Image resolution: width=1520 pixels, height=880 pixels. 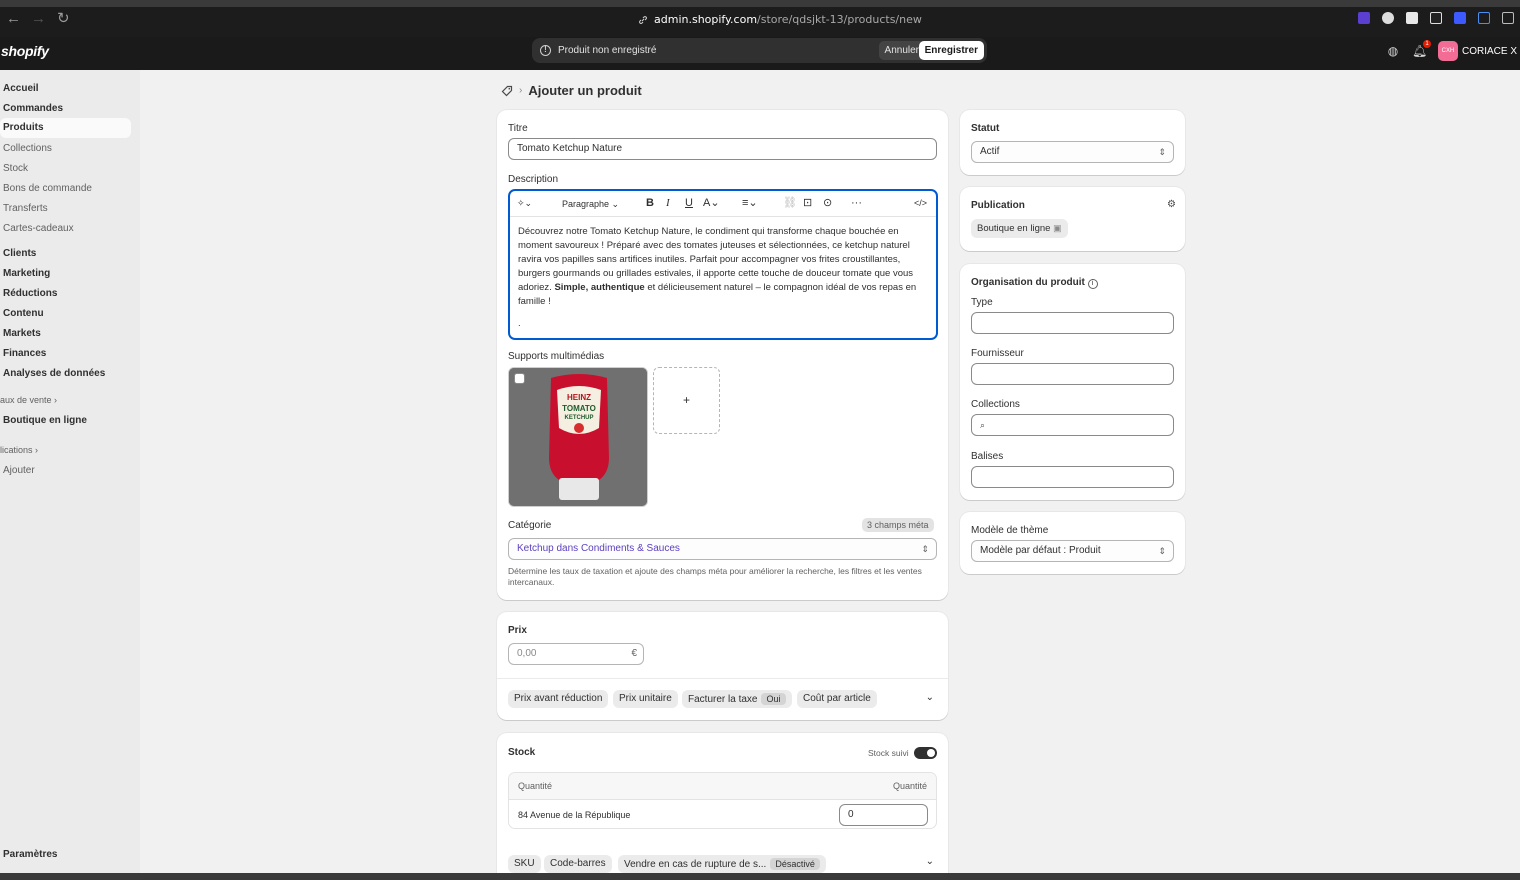 I want to click on bell-icon: 🔔︎ 1, so click(x=1421, y=49).